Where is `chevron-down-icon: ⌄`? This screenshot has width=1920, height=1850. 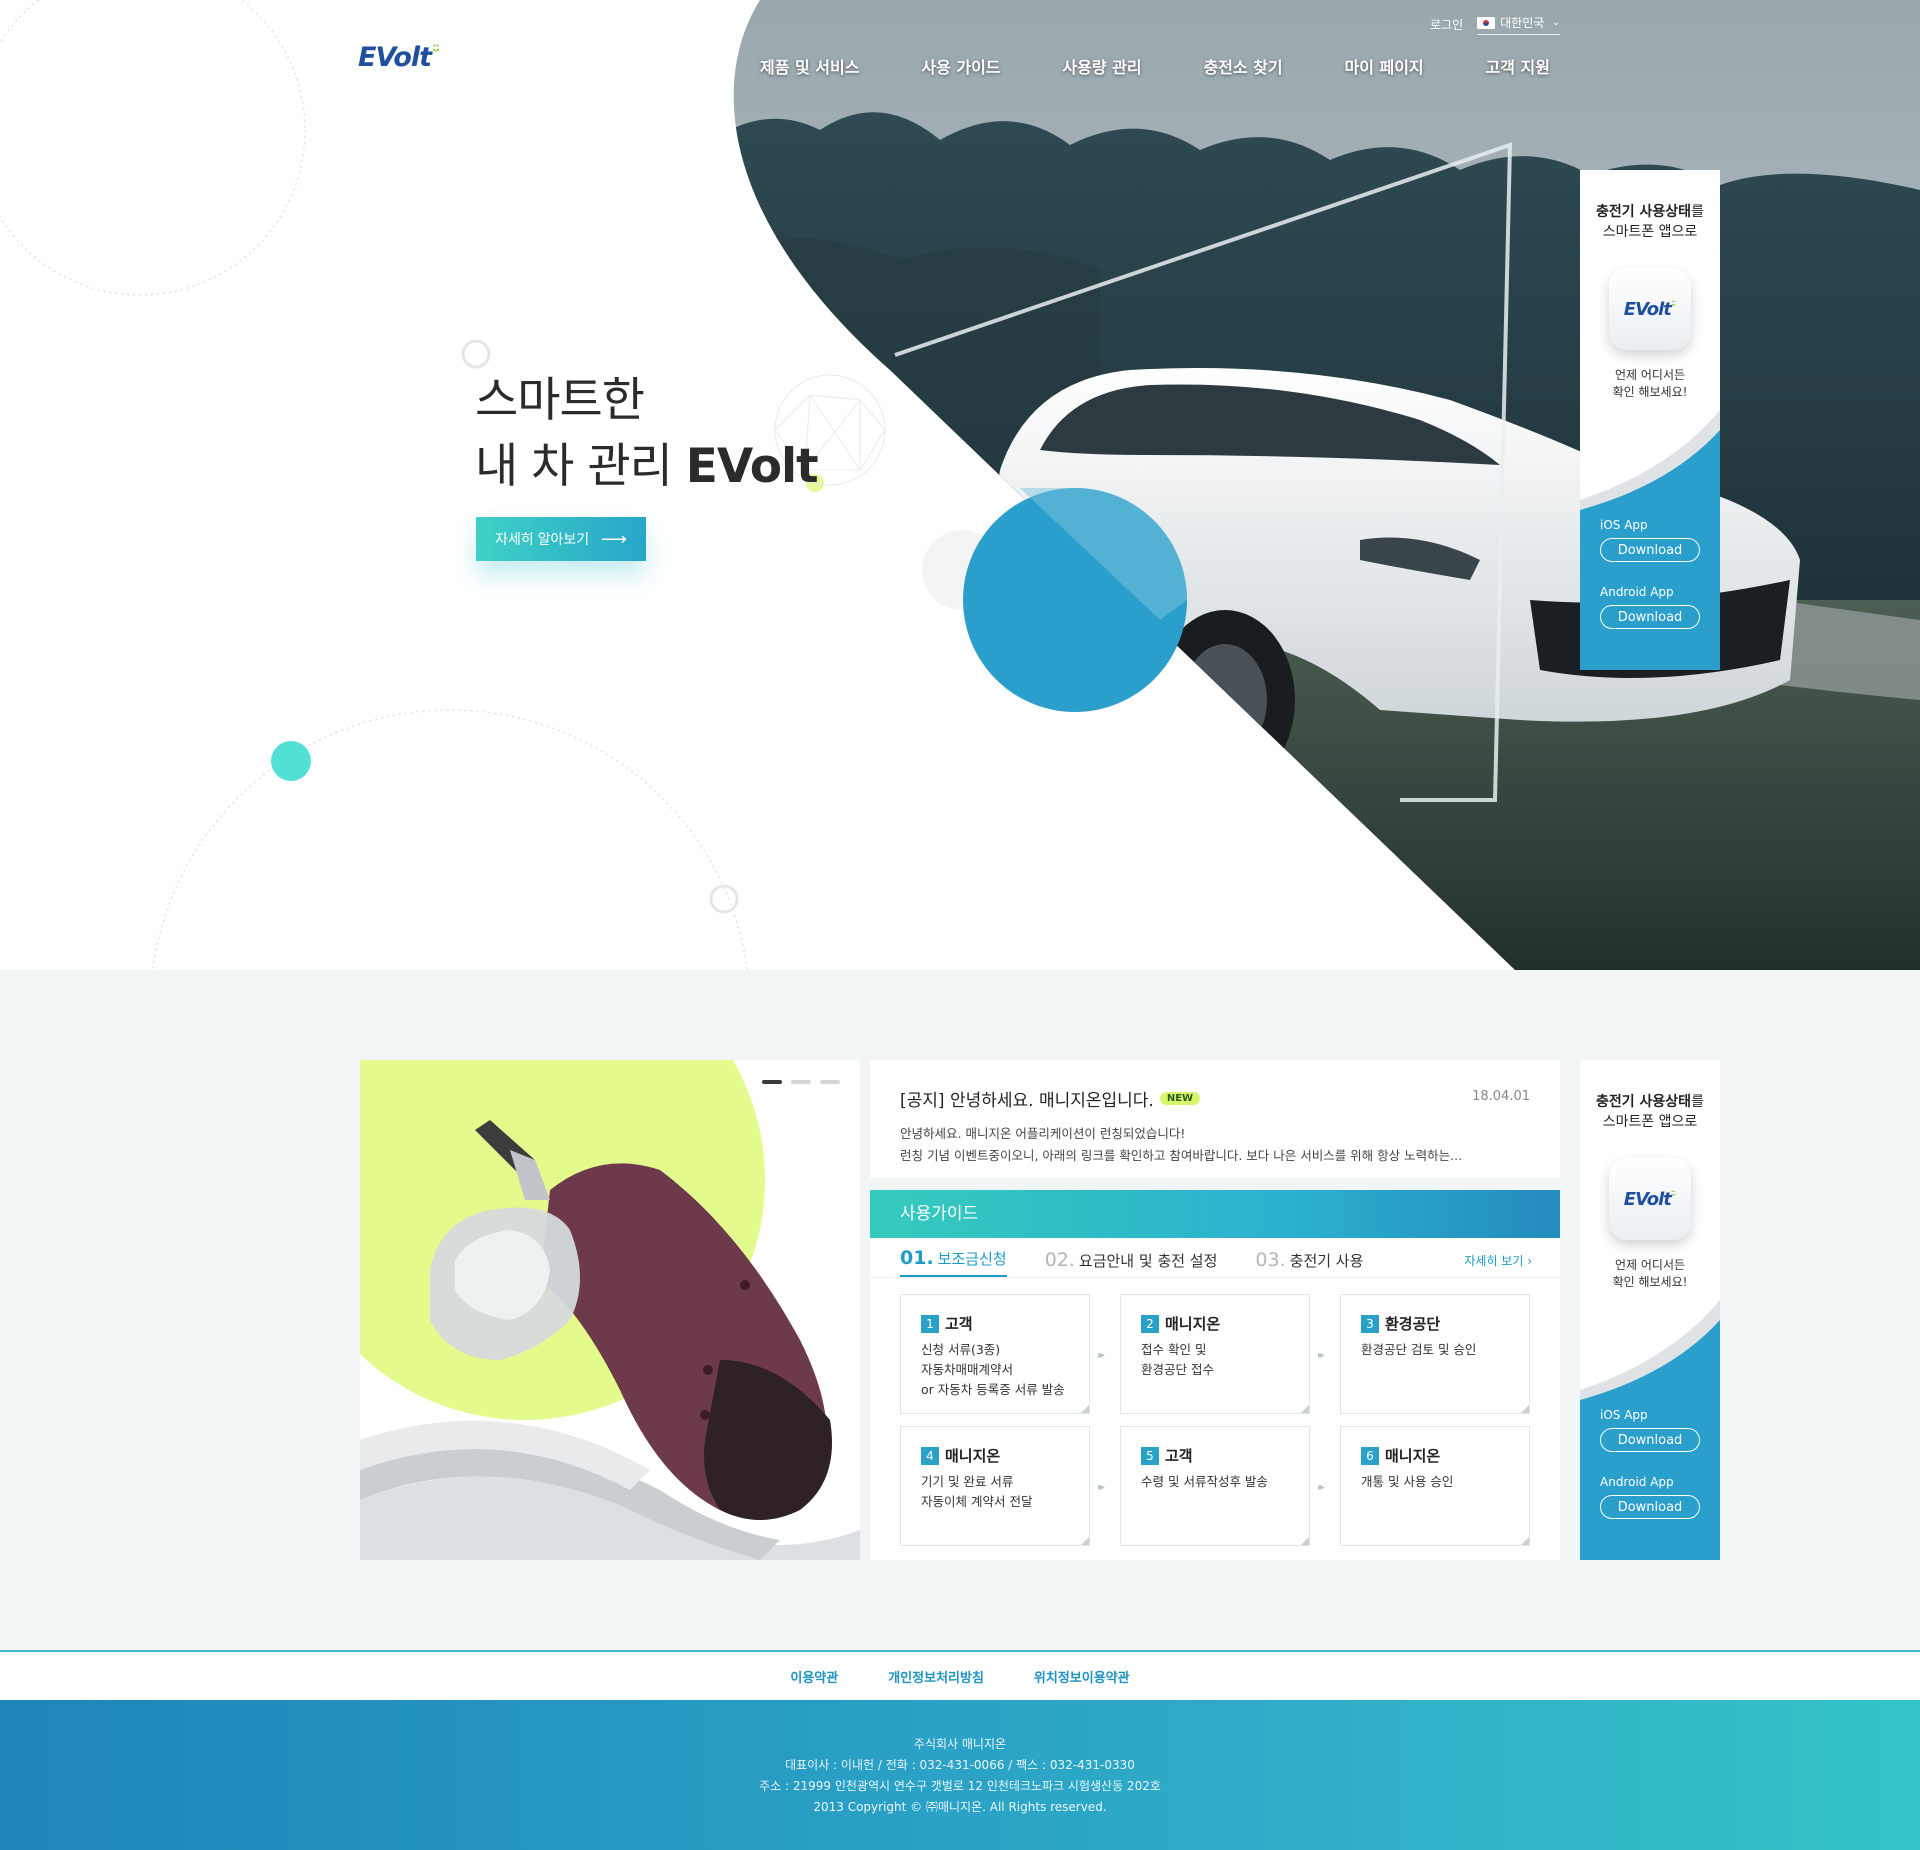 chevron-down-icon: ⌄ is located at coordinates (1556, 22).